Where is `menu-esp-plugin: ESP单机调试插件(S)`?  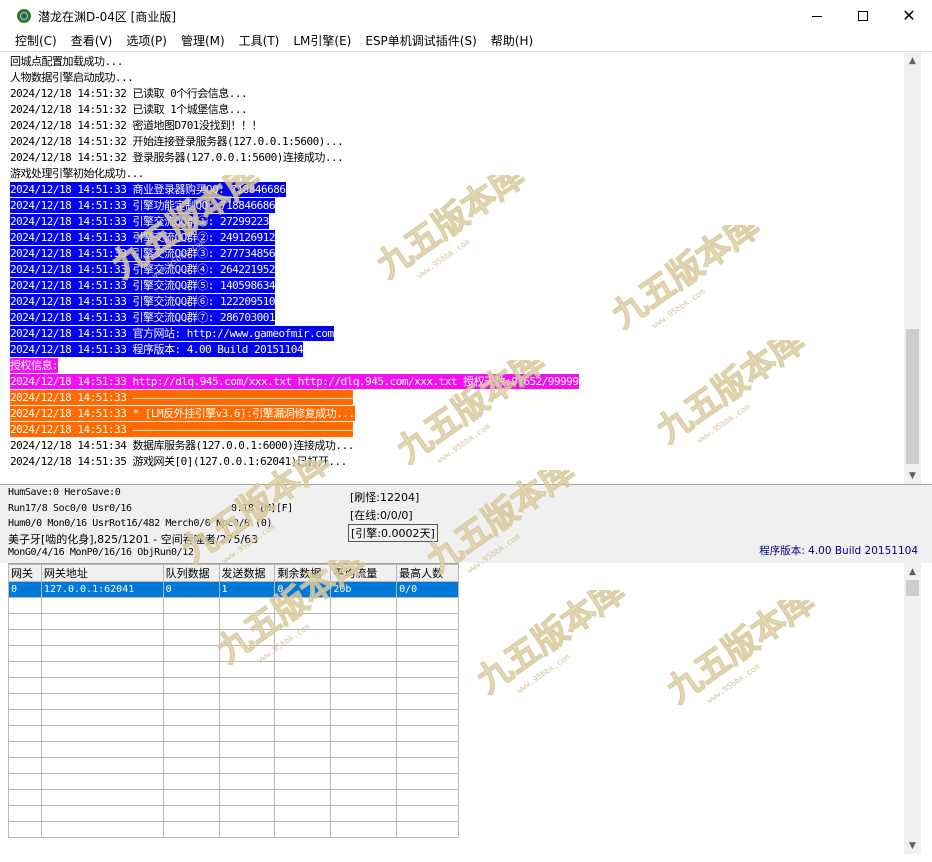 menu-esp-plugin: ESP单机调试插件(S) is located at coordinates (420, 41).